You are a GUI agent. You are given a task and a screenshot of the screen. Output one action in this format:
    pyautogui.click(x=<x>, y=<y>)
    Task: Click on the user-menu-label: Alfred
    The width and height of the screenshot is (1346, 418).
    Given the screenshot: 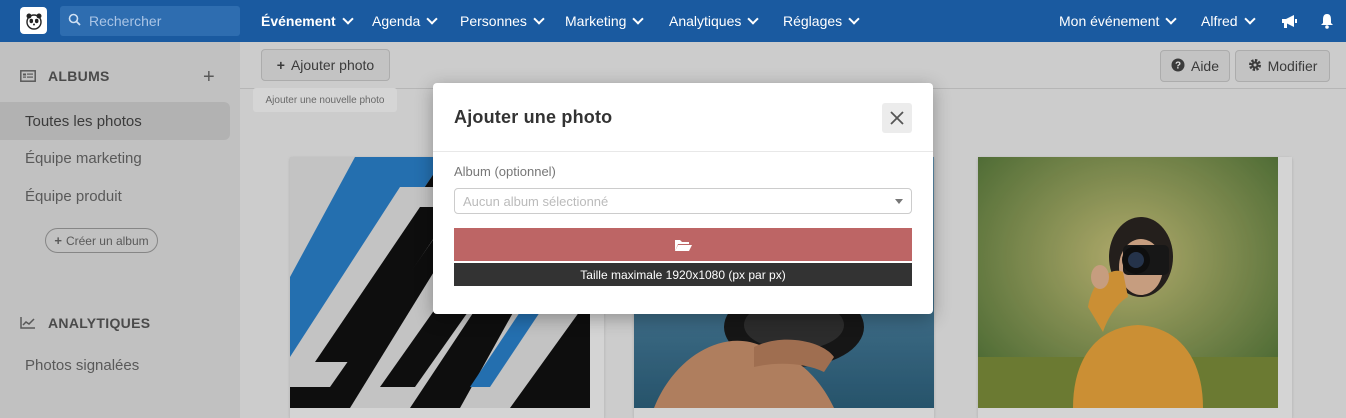 What is the action you would take?
    pyautogui.click(x=1219, y=21)
    